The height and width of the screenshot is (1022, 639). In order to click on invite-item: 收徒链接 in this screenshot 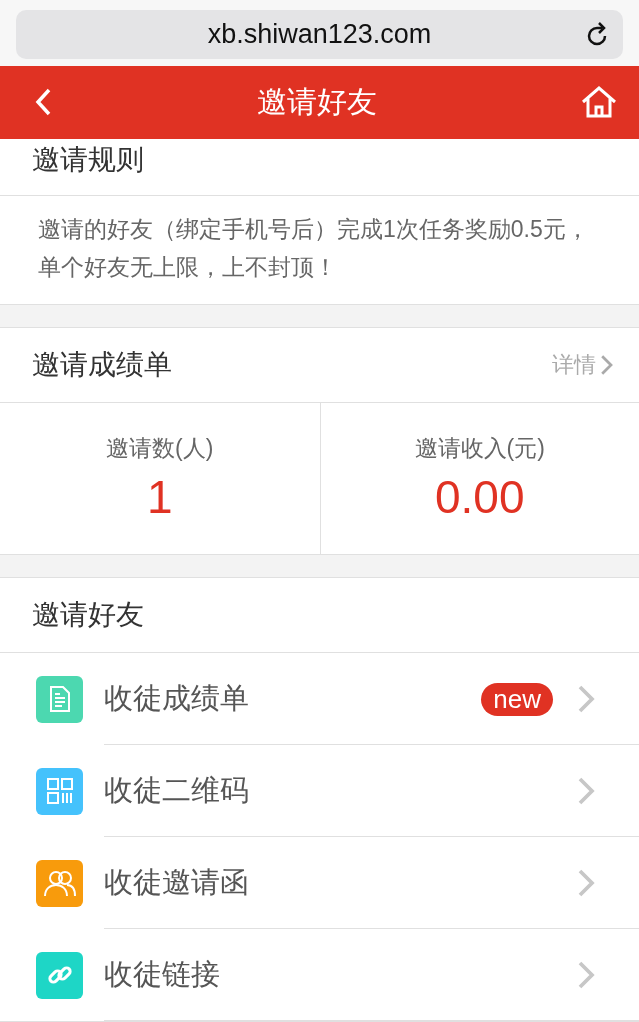, I will do `click(319, 975)`.